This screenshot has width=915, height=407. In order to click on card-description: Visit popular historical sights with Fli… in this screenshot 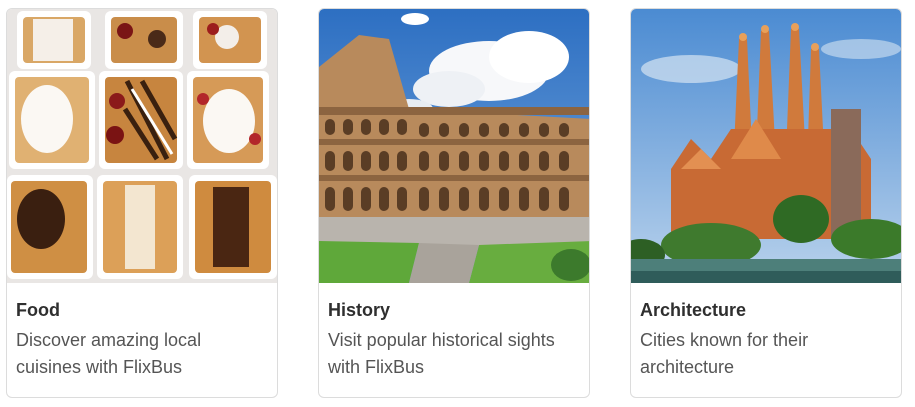, I will do `click(441, 353)`.